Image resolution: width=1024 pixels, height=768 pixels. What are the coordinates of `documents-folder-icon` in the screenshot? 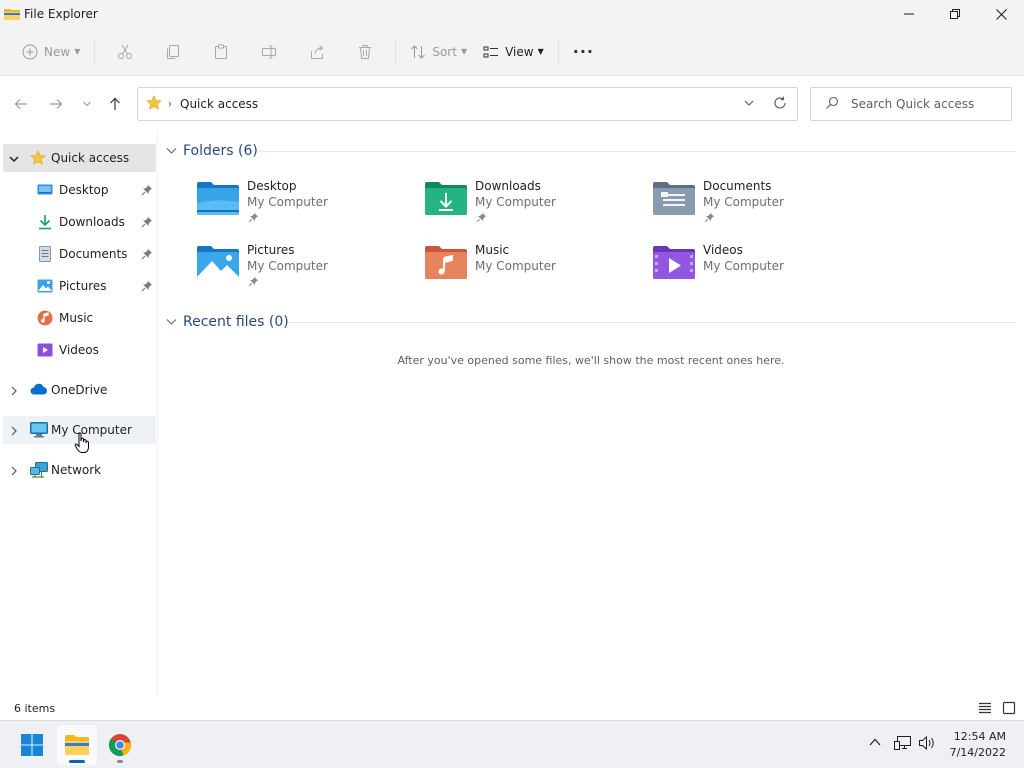 It's located at (674, 199).